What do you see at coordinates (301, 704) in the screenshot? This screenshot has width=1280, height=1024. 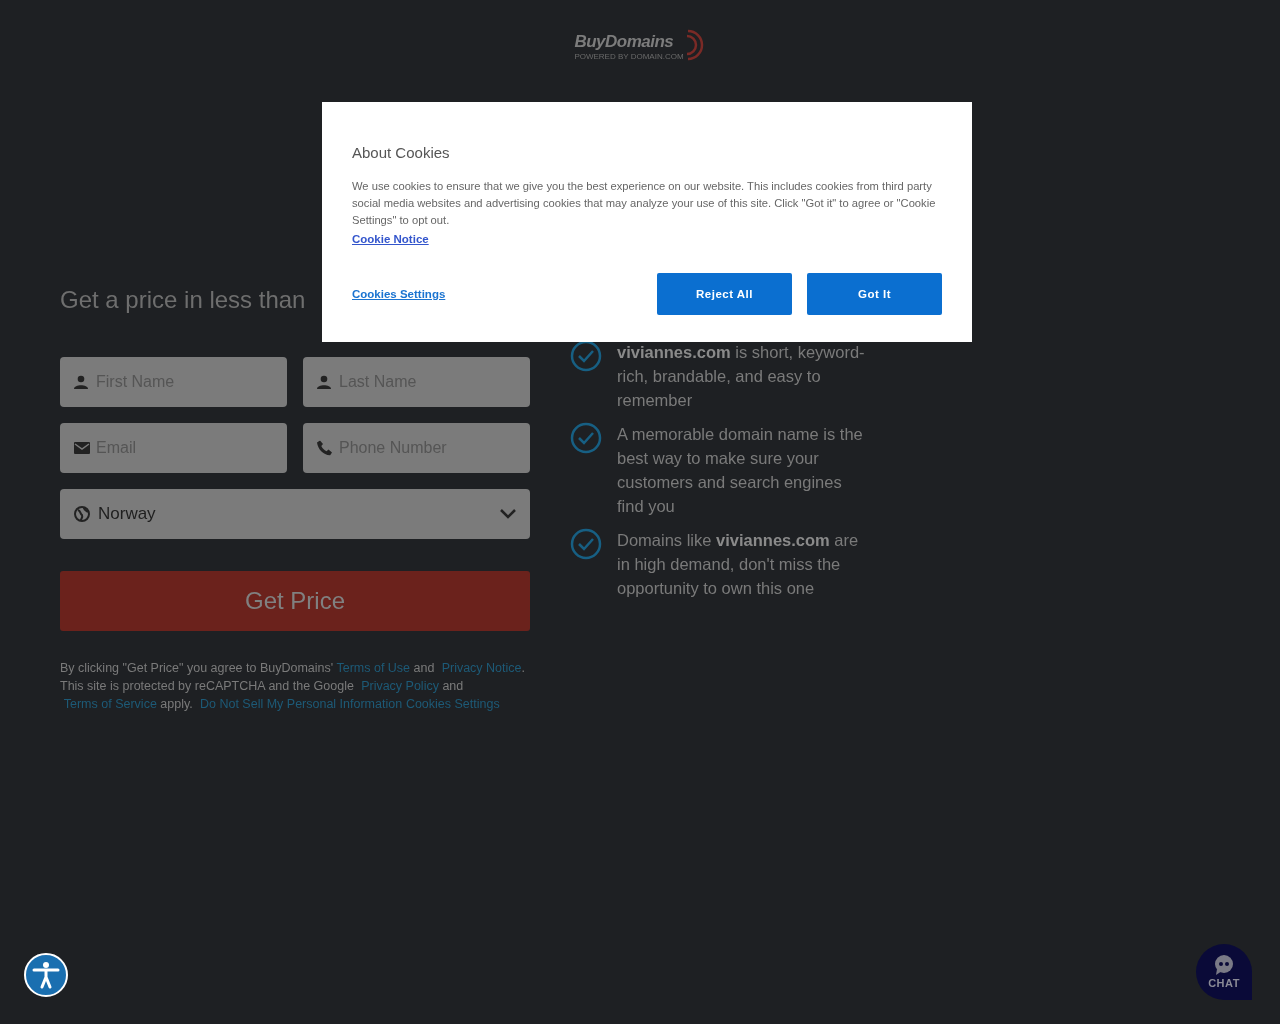 I see `legal-link: Do Not Sell My Personal Information` at bounding box center [301, 704].